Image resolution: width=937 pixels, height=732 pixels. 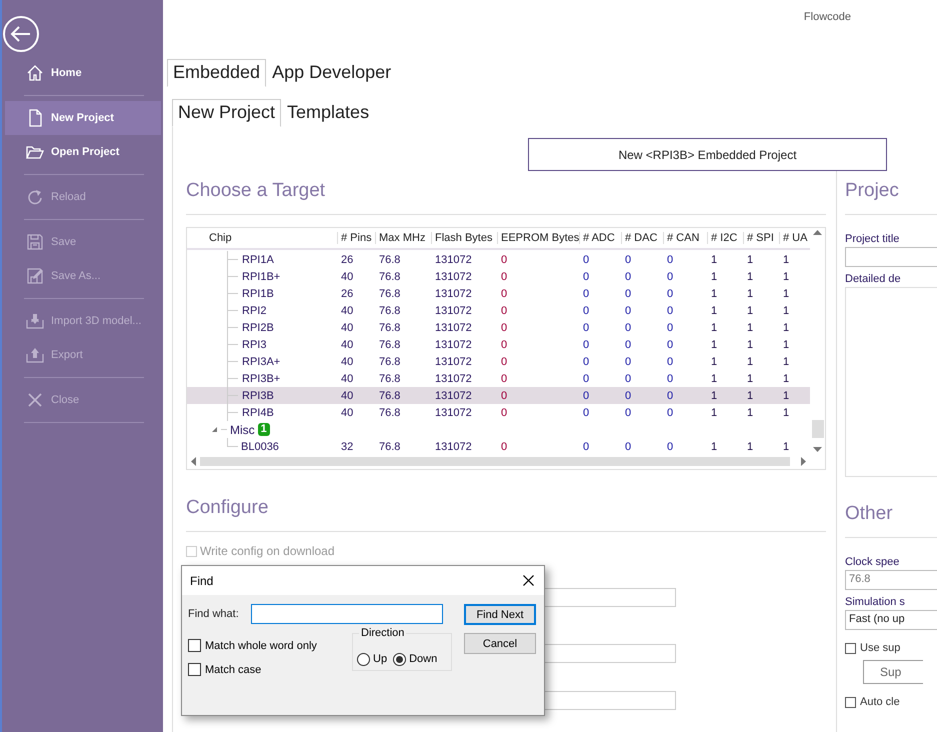 I want to click on scroll-left-icon, so click(x=193, y=461).